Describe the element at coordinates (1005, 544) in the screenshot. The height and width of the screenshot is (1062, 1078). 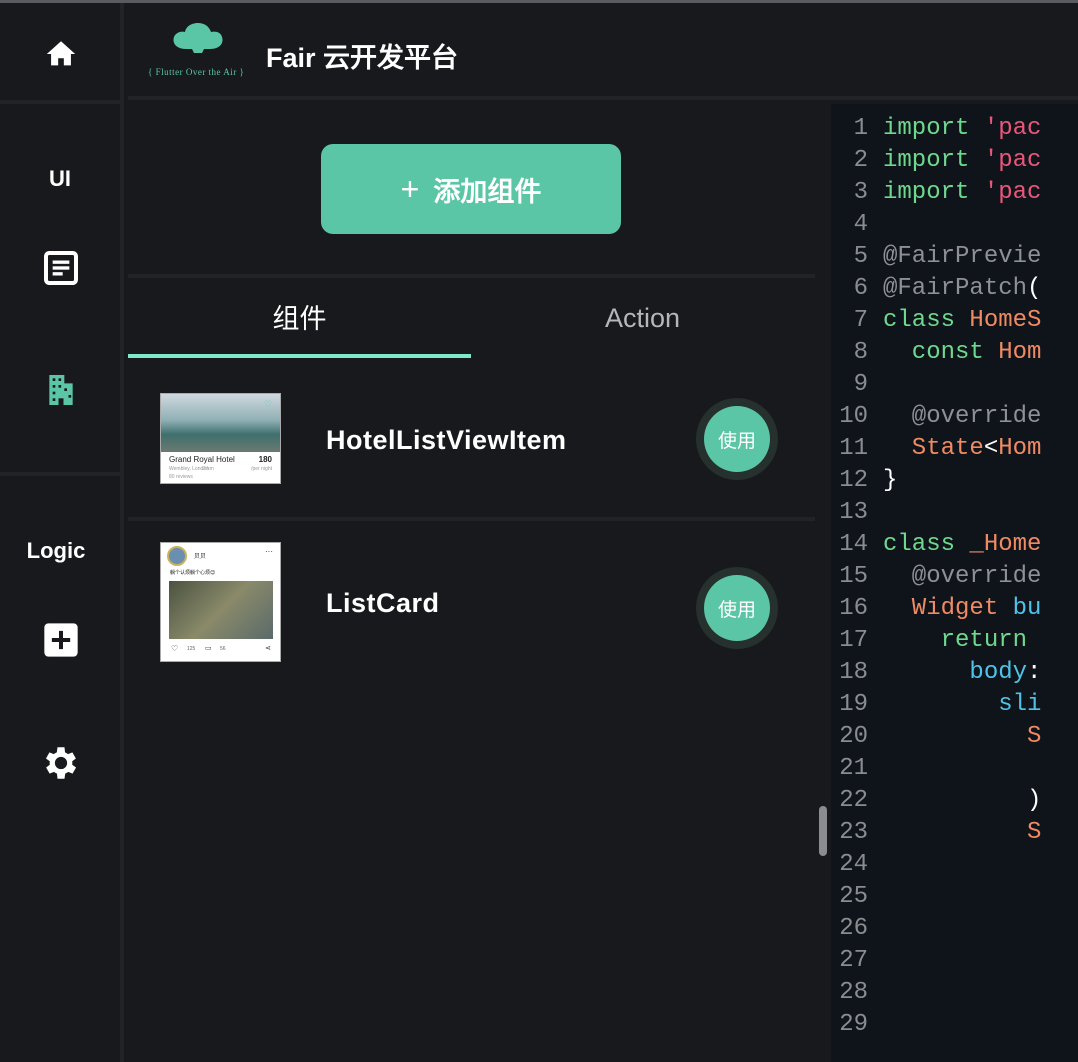
I see `code-token: _Home` at that location.